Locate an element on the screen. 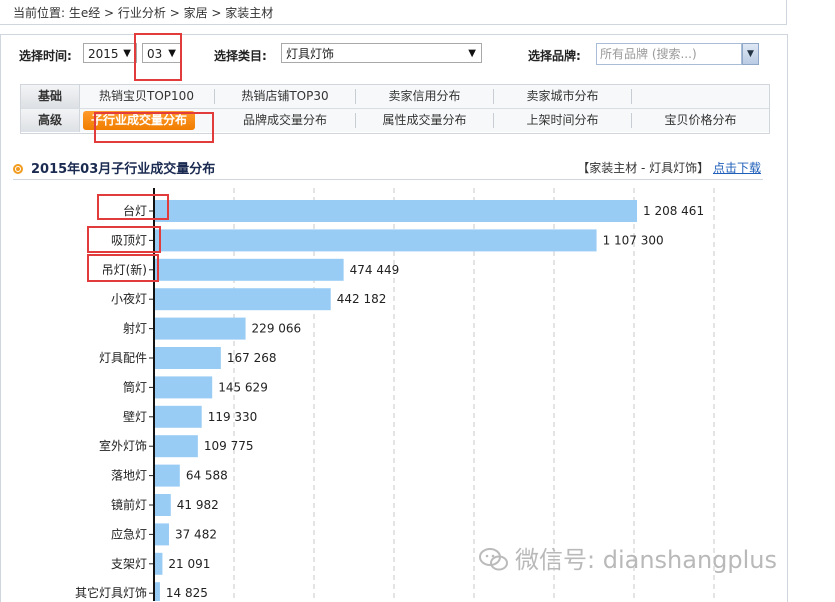 The image size is (835, 602). category-label: 落地灯 is located at coordinates (129, 476).